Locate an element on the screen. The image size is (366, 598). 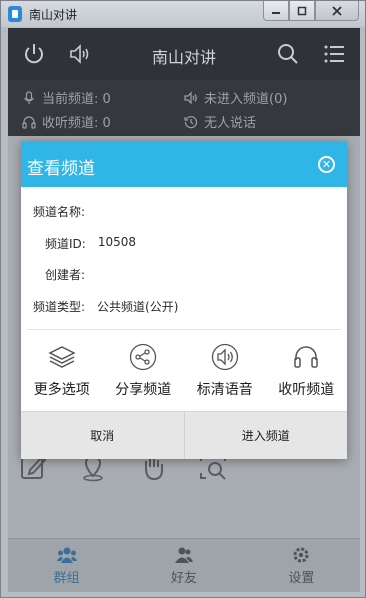
more-options-button: 更多选项 is located at coordinates (62, 373).